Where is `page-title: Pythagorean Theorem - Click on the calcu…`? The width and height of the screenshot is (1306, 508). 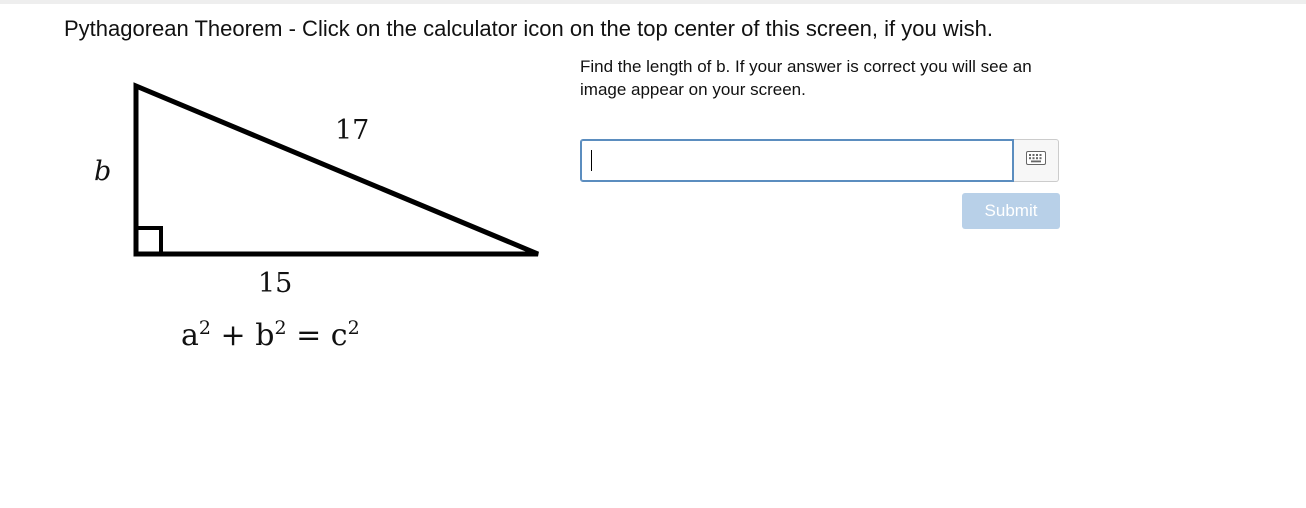 page-title: Pythagorean Theorem - Click on the calcu… is located at coordinates (528, 28).